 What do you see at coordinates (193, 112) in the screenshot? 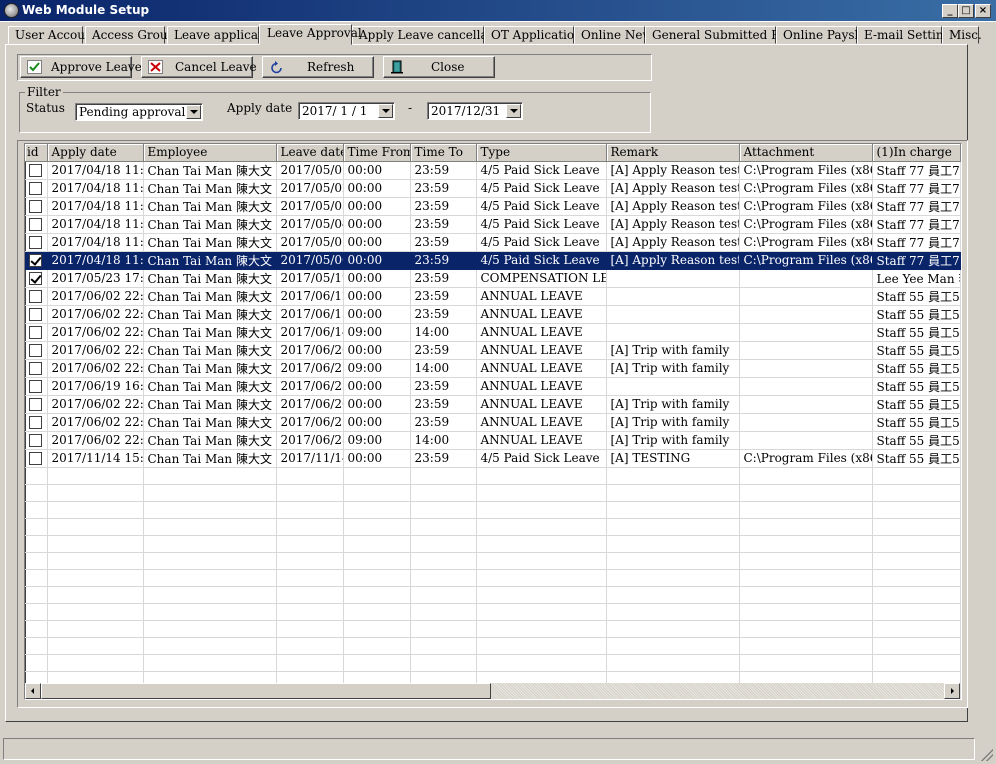
I see `chevron-down-icon` at bounding box center [193, 112].